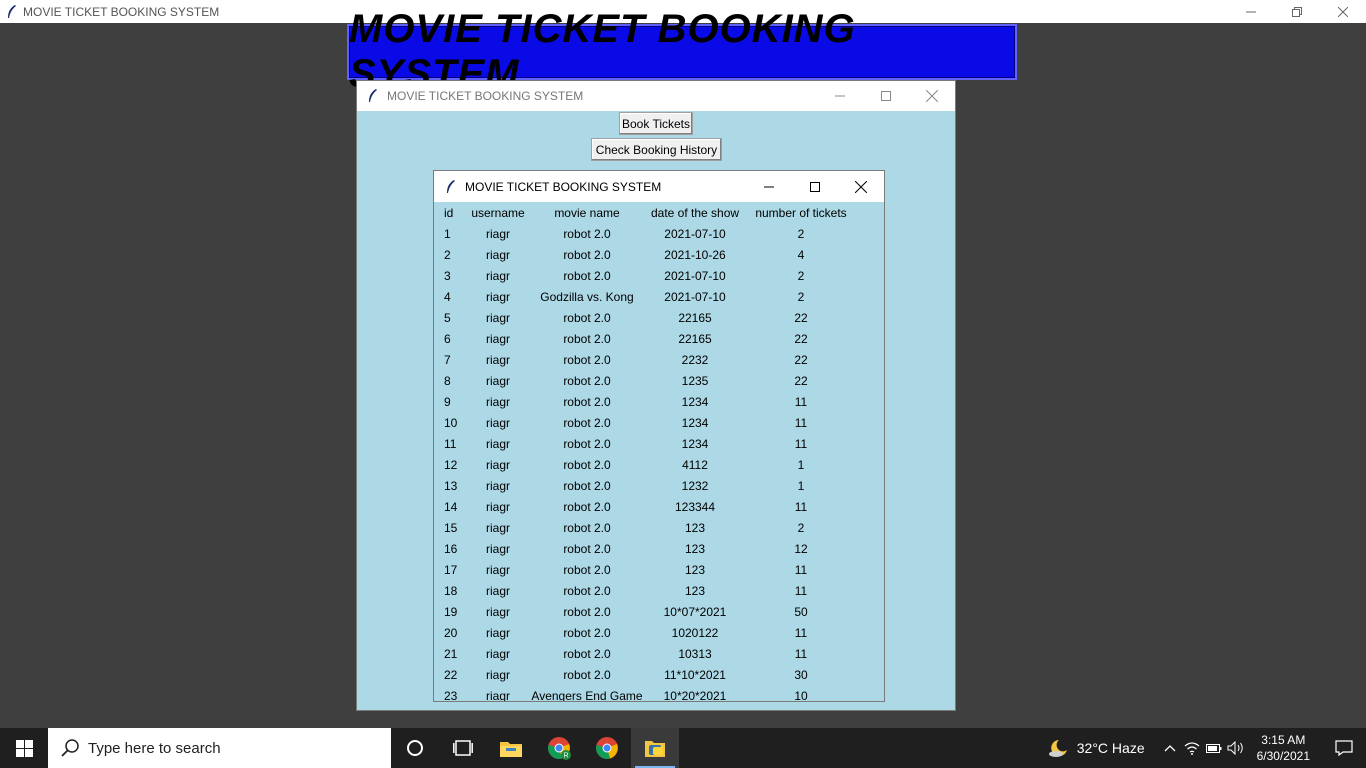 The image size is (1366, 768). Describe the element at coordinates (682, 51) in the screenshot. I see `app-banner: MOVIE TICKET BOOKING SYSTEM` at that location.